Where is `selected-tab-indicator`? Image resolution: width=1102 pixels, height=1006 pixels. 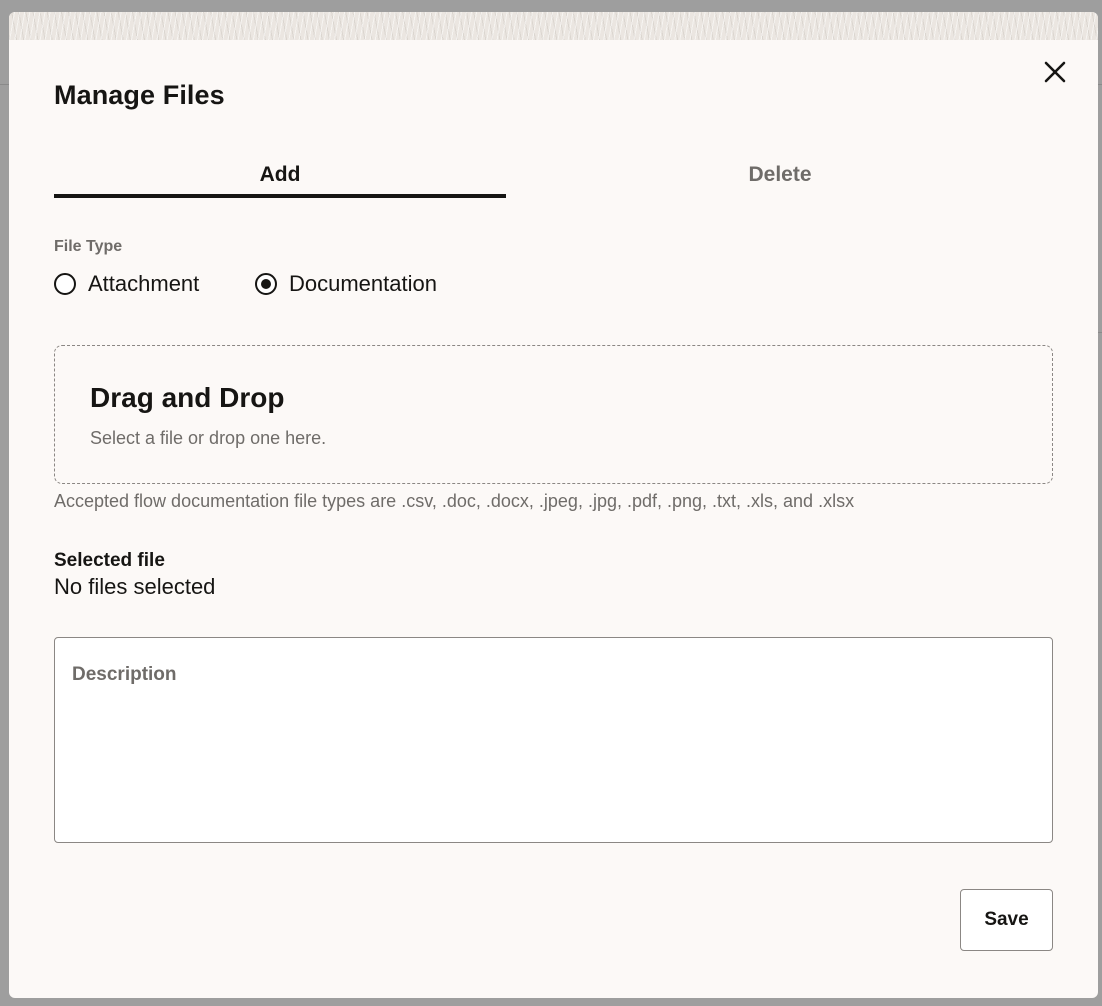 selected-tab-indicator is located at coordinates (280, 196).